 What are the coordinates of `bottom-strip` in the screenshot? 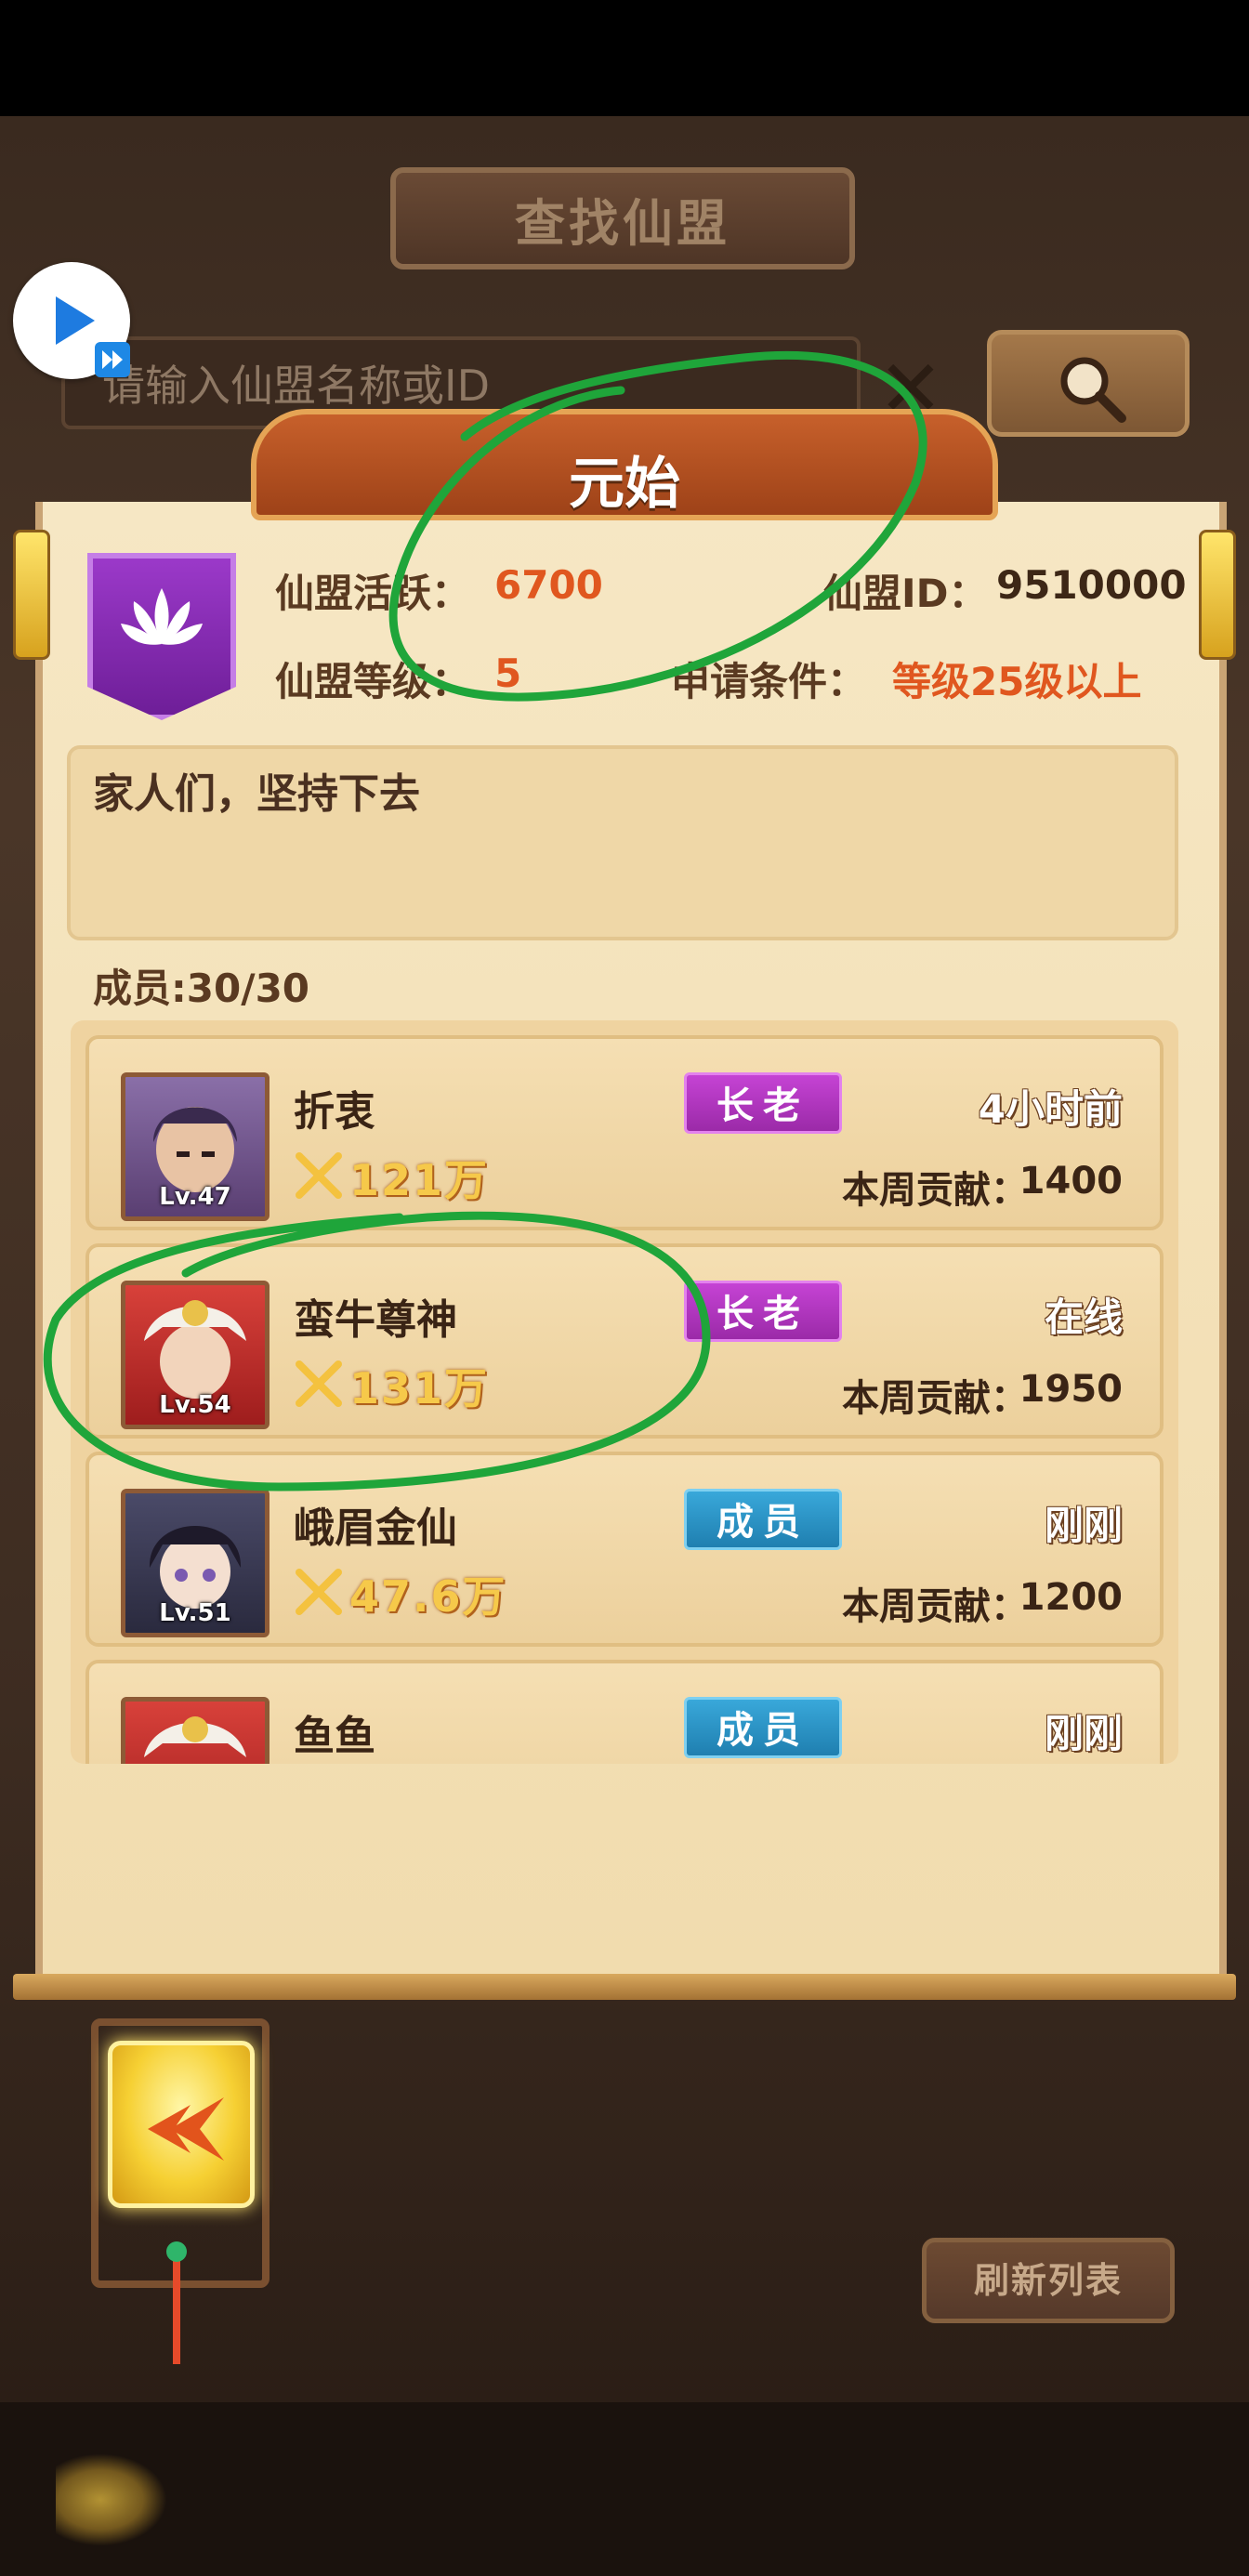 It's located at (624, 2489).